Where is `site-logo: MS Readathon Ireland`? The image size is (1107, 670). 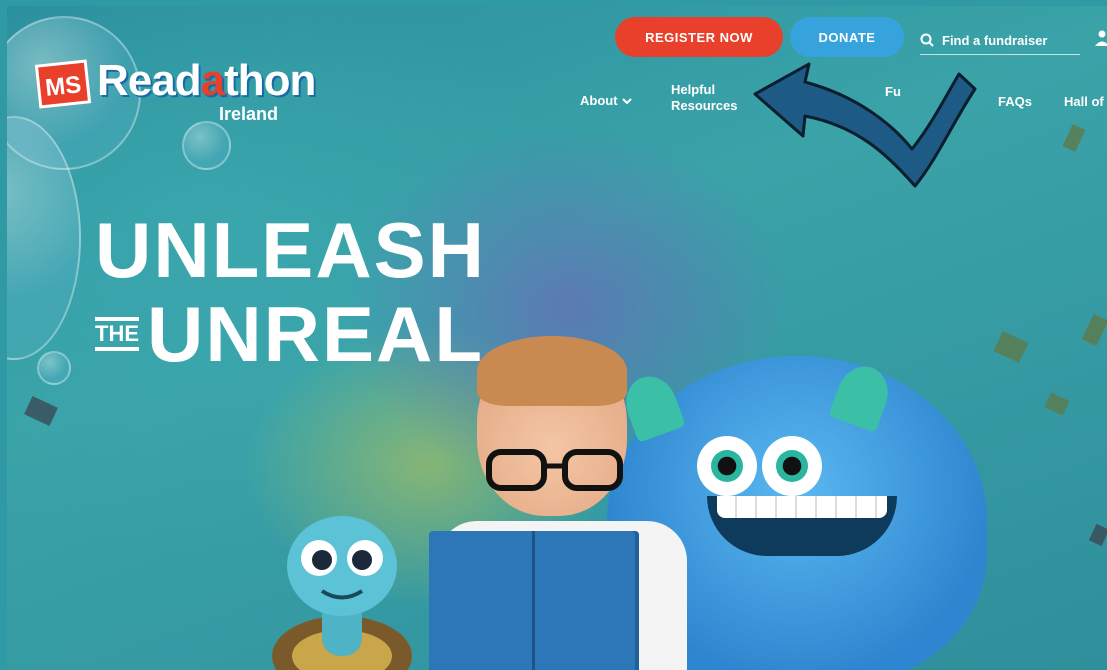
site-logo: MS Readathon Ireland is located at coordinates (180, 96).